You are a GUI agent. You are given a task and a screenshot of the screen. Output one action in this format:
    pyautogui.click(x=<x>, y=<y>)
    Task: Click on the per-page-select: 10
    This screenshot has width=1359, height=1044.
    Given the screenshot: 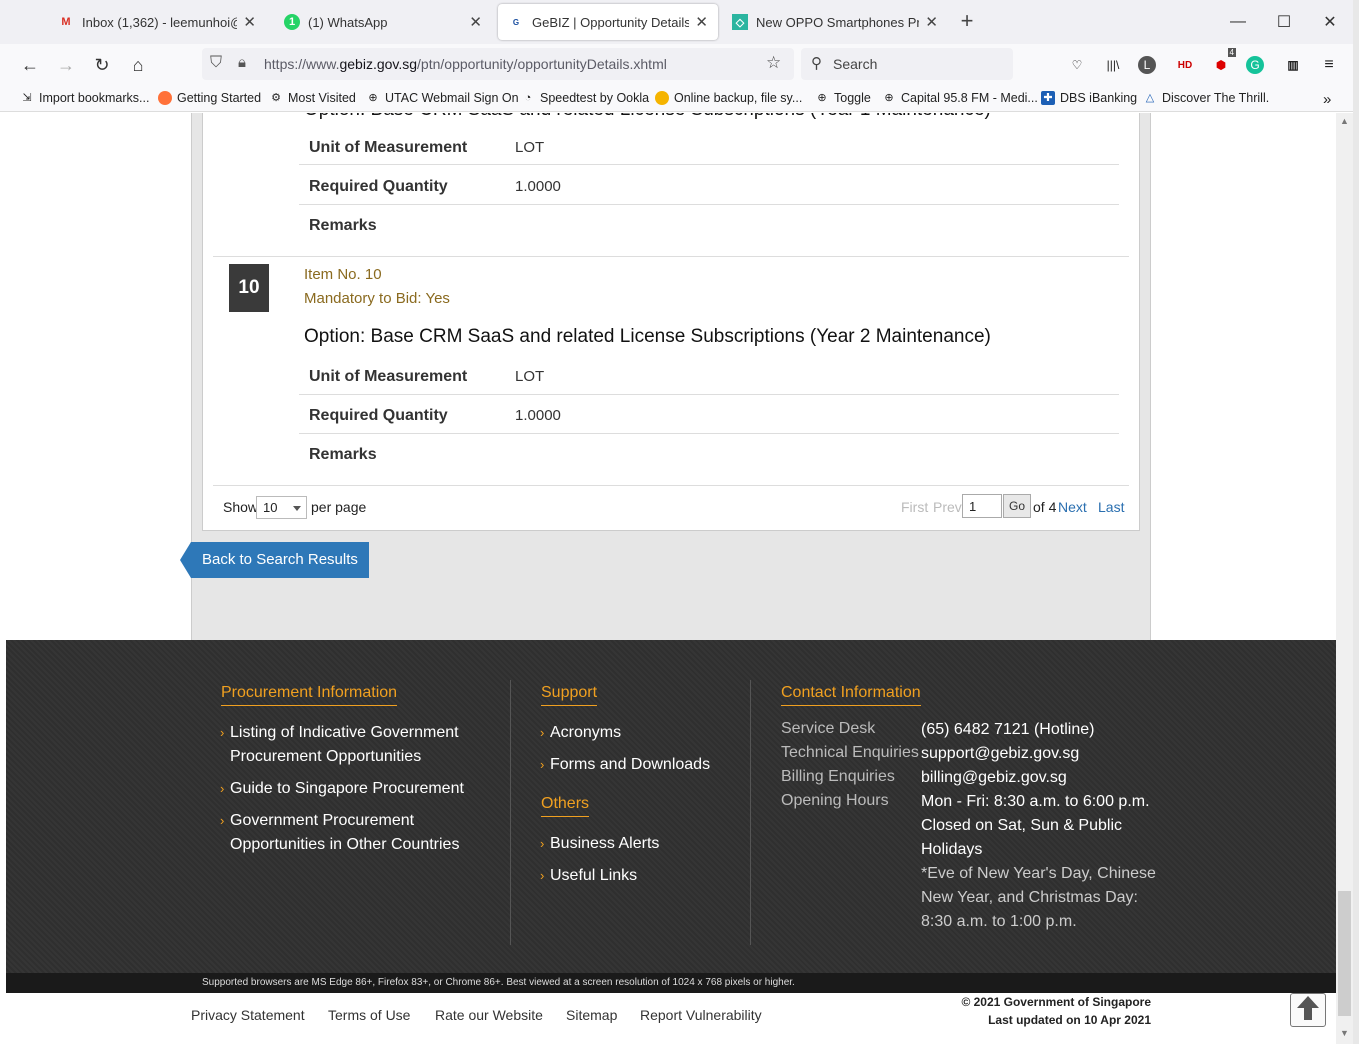 What is the action you would take?
    pyautogui.click(x=281, y=507)
    